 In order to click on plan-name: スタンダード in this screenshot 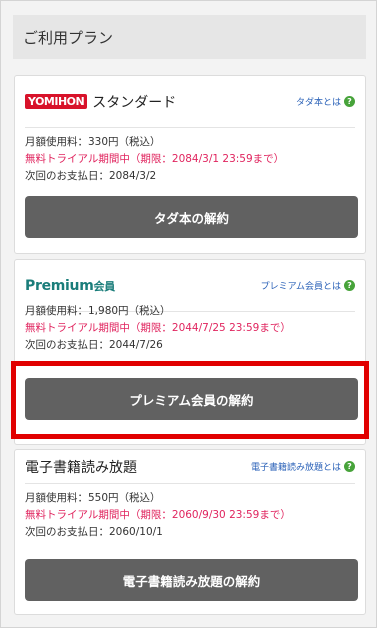, I will do `click(134, 102)`.